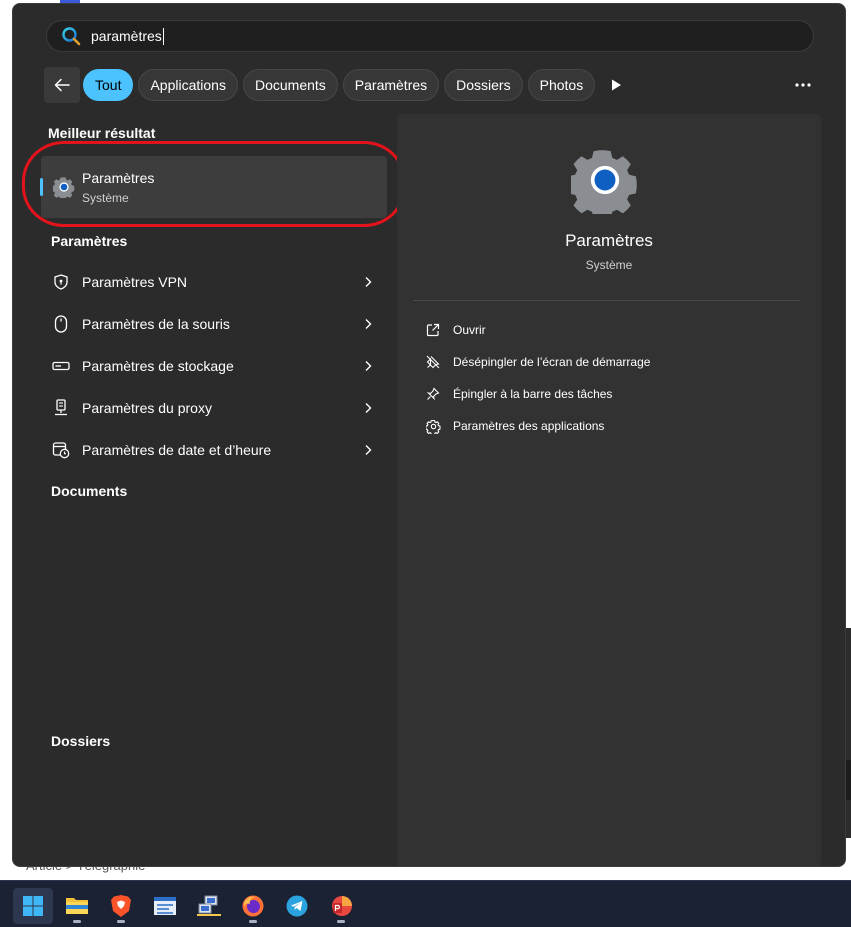 This screenshot has height=927, width=851. I want to click on result-vpn-settings: Paramètres VPN, so click(214, 282).